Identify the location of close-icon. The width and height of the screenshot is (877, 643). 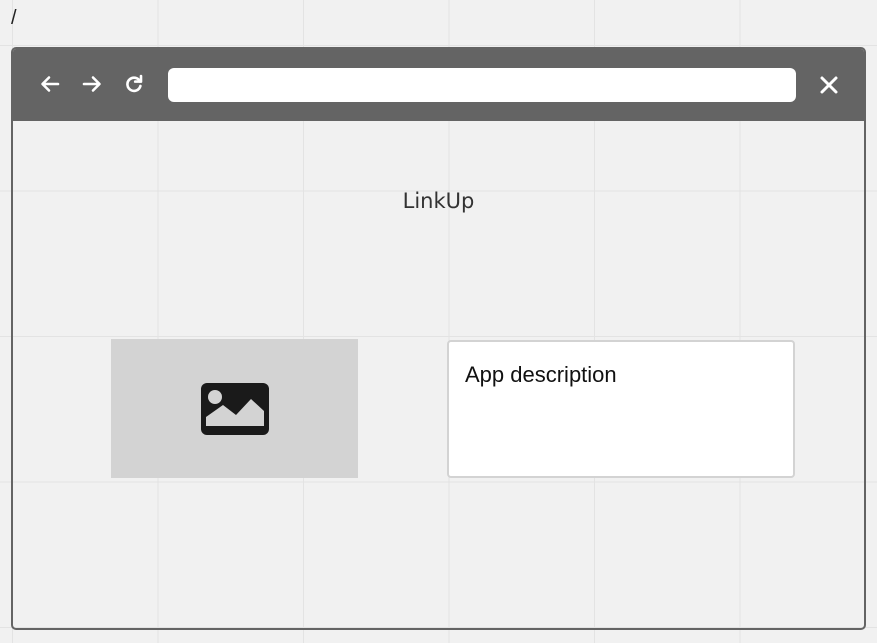
(829, 85).